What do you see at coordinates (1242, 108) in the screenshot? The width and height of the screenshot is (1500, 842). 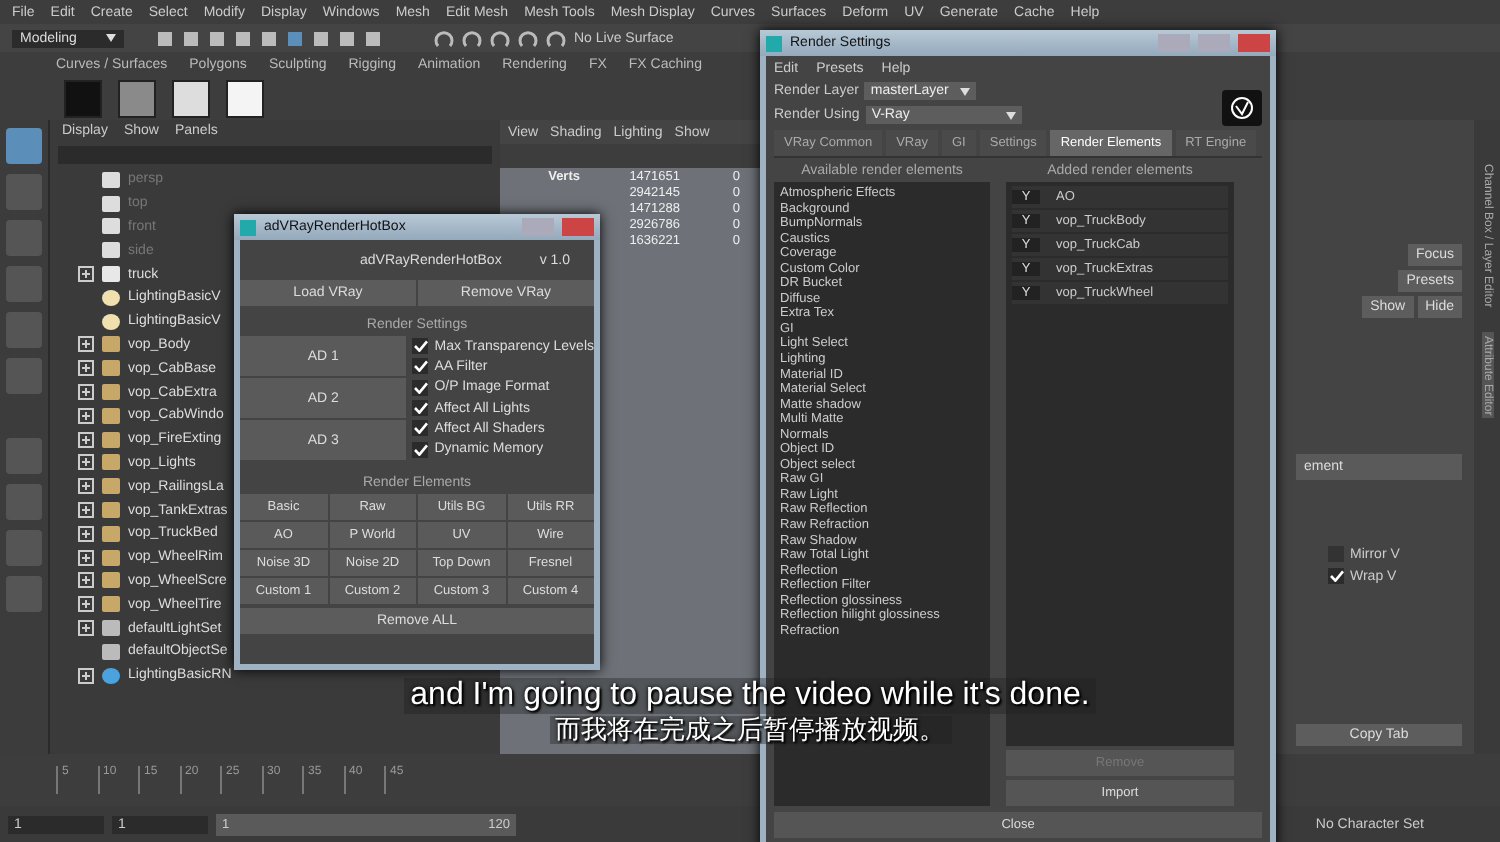 I see `logo-icon` at bounding box center [1242, 108].